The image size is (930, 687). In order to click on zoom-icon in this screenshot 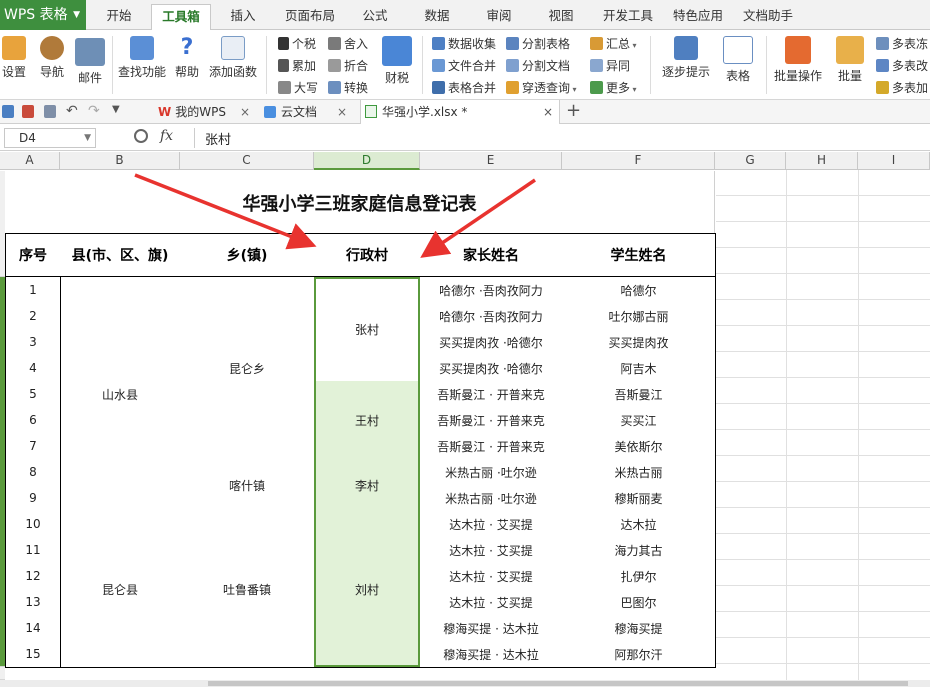, I will do `click(141, 136)`.